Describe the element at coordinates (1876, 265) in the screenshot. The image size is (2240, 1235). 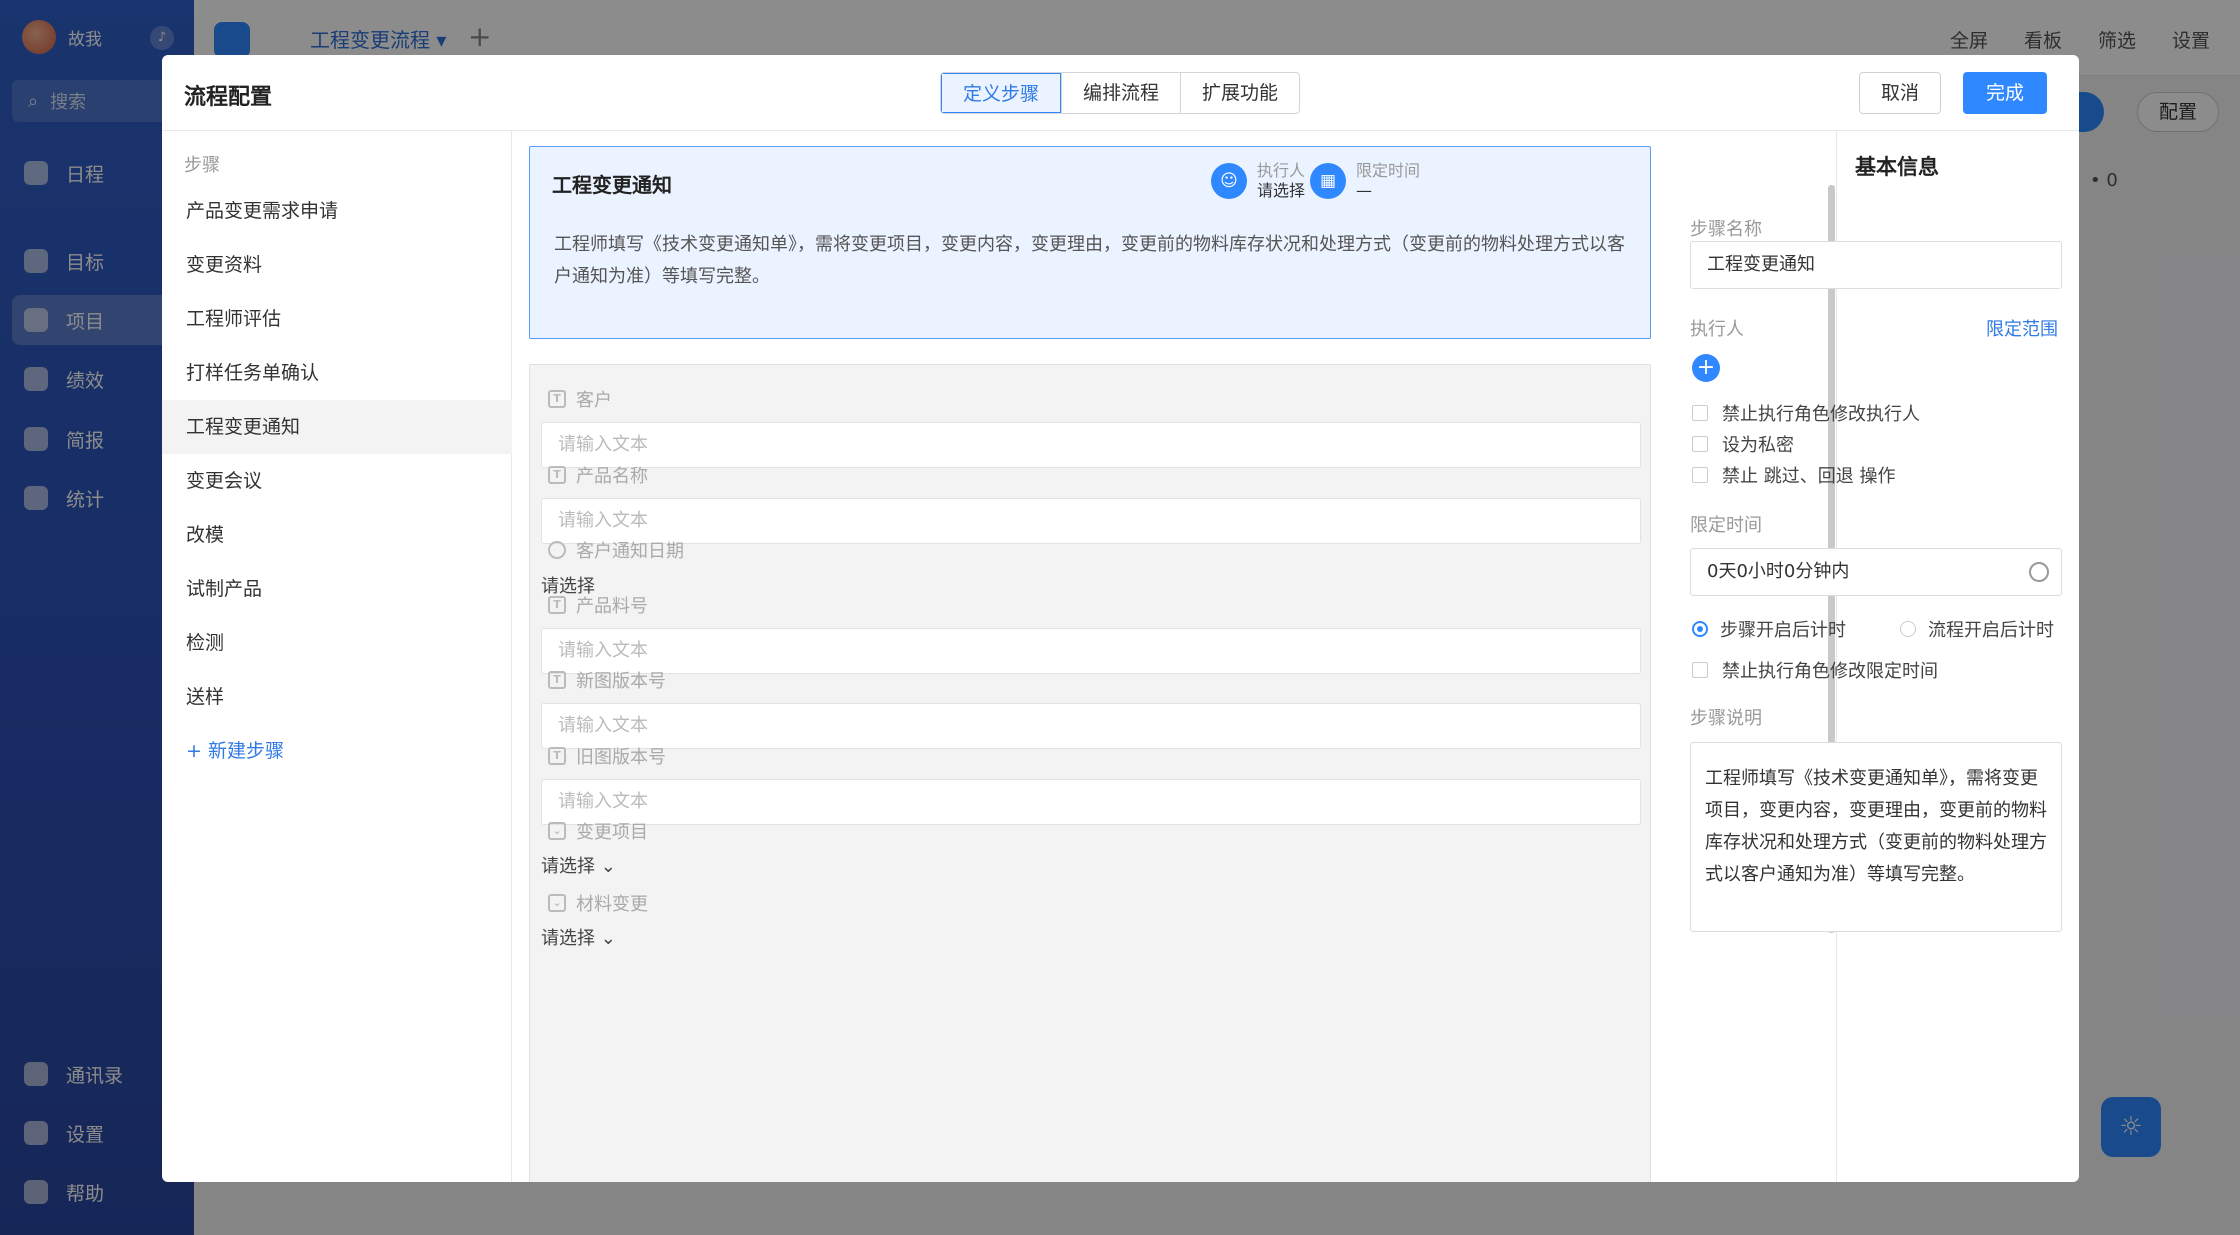
I see `step-name-input: 工程变更通知` at that location.